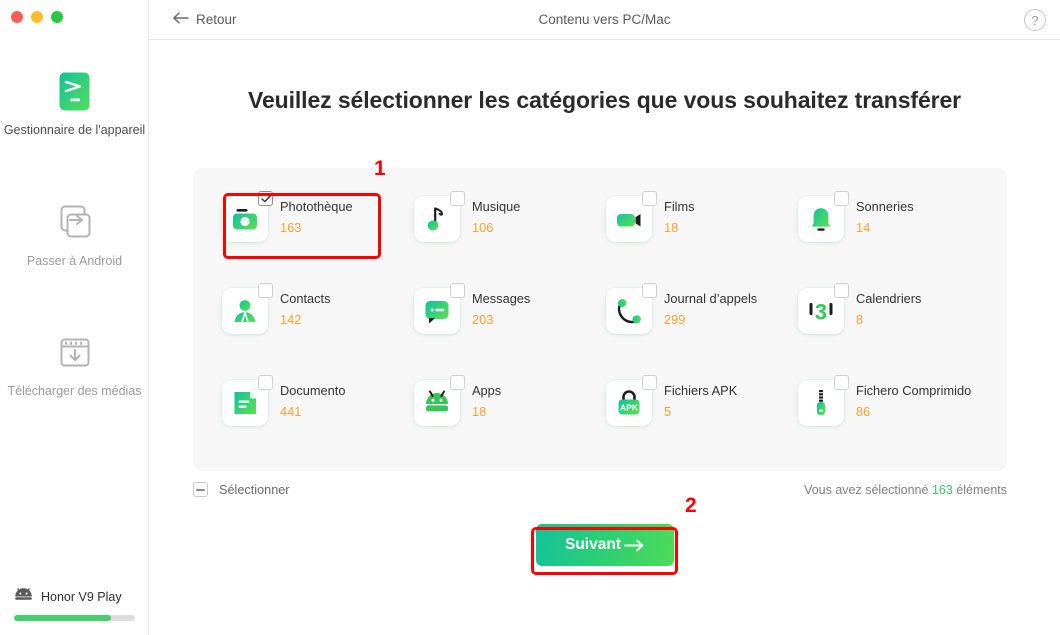  I want to click on phone-handset-icon, so click(629, 311).